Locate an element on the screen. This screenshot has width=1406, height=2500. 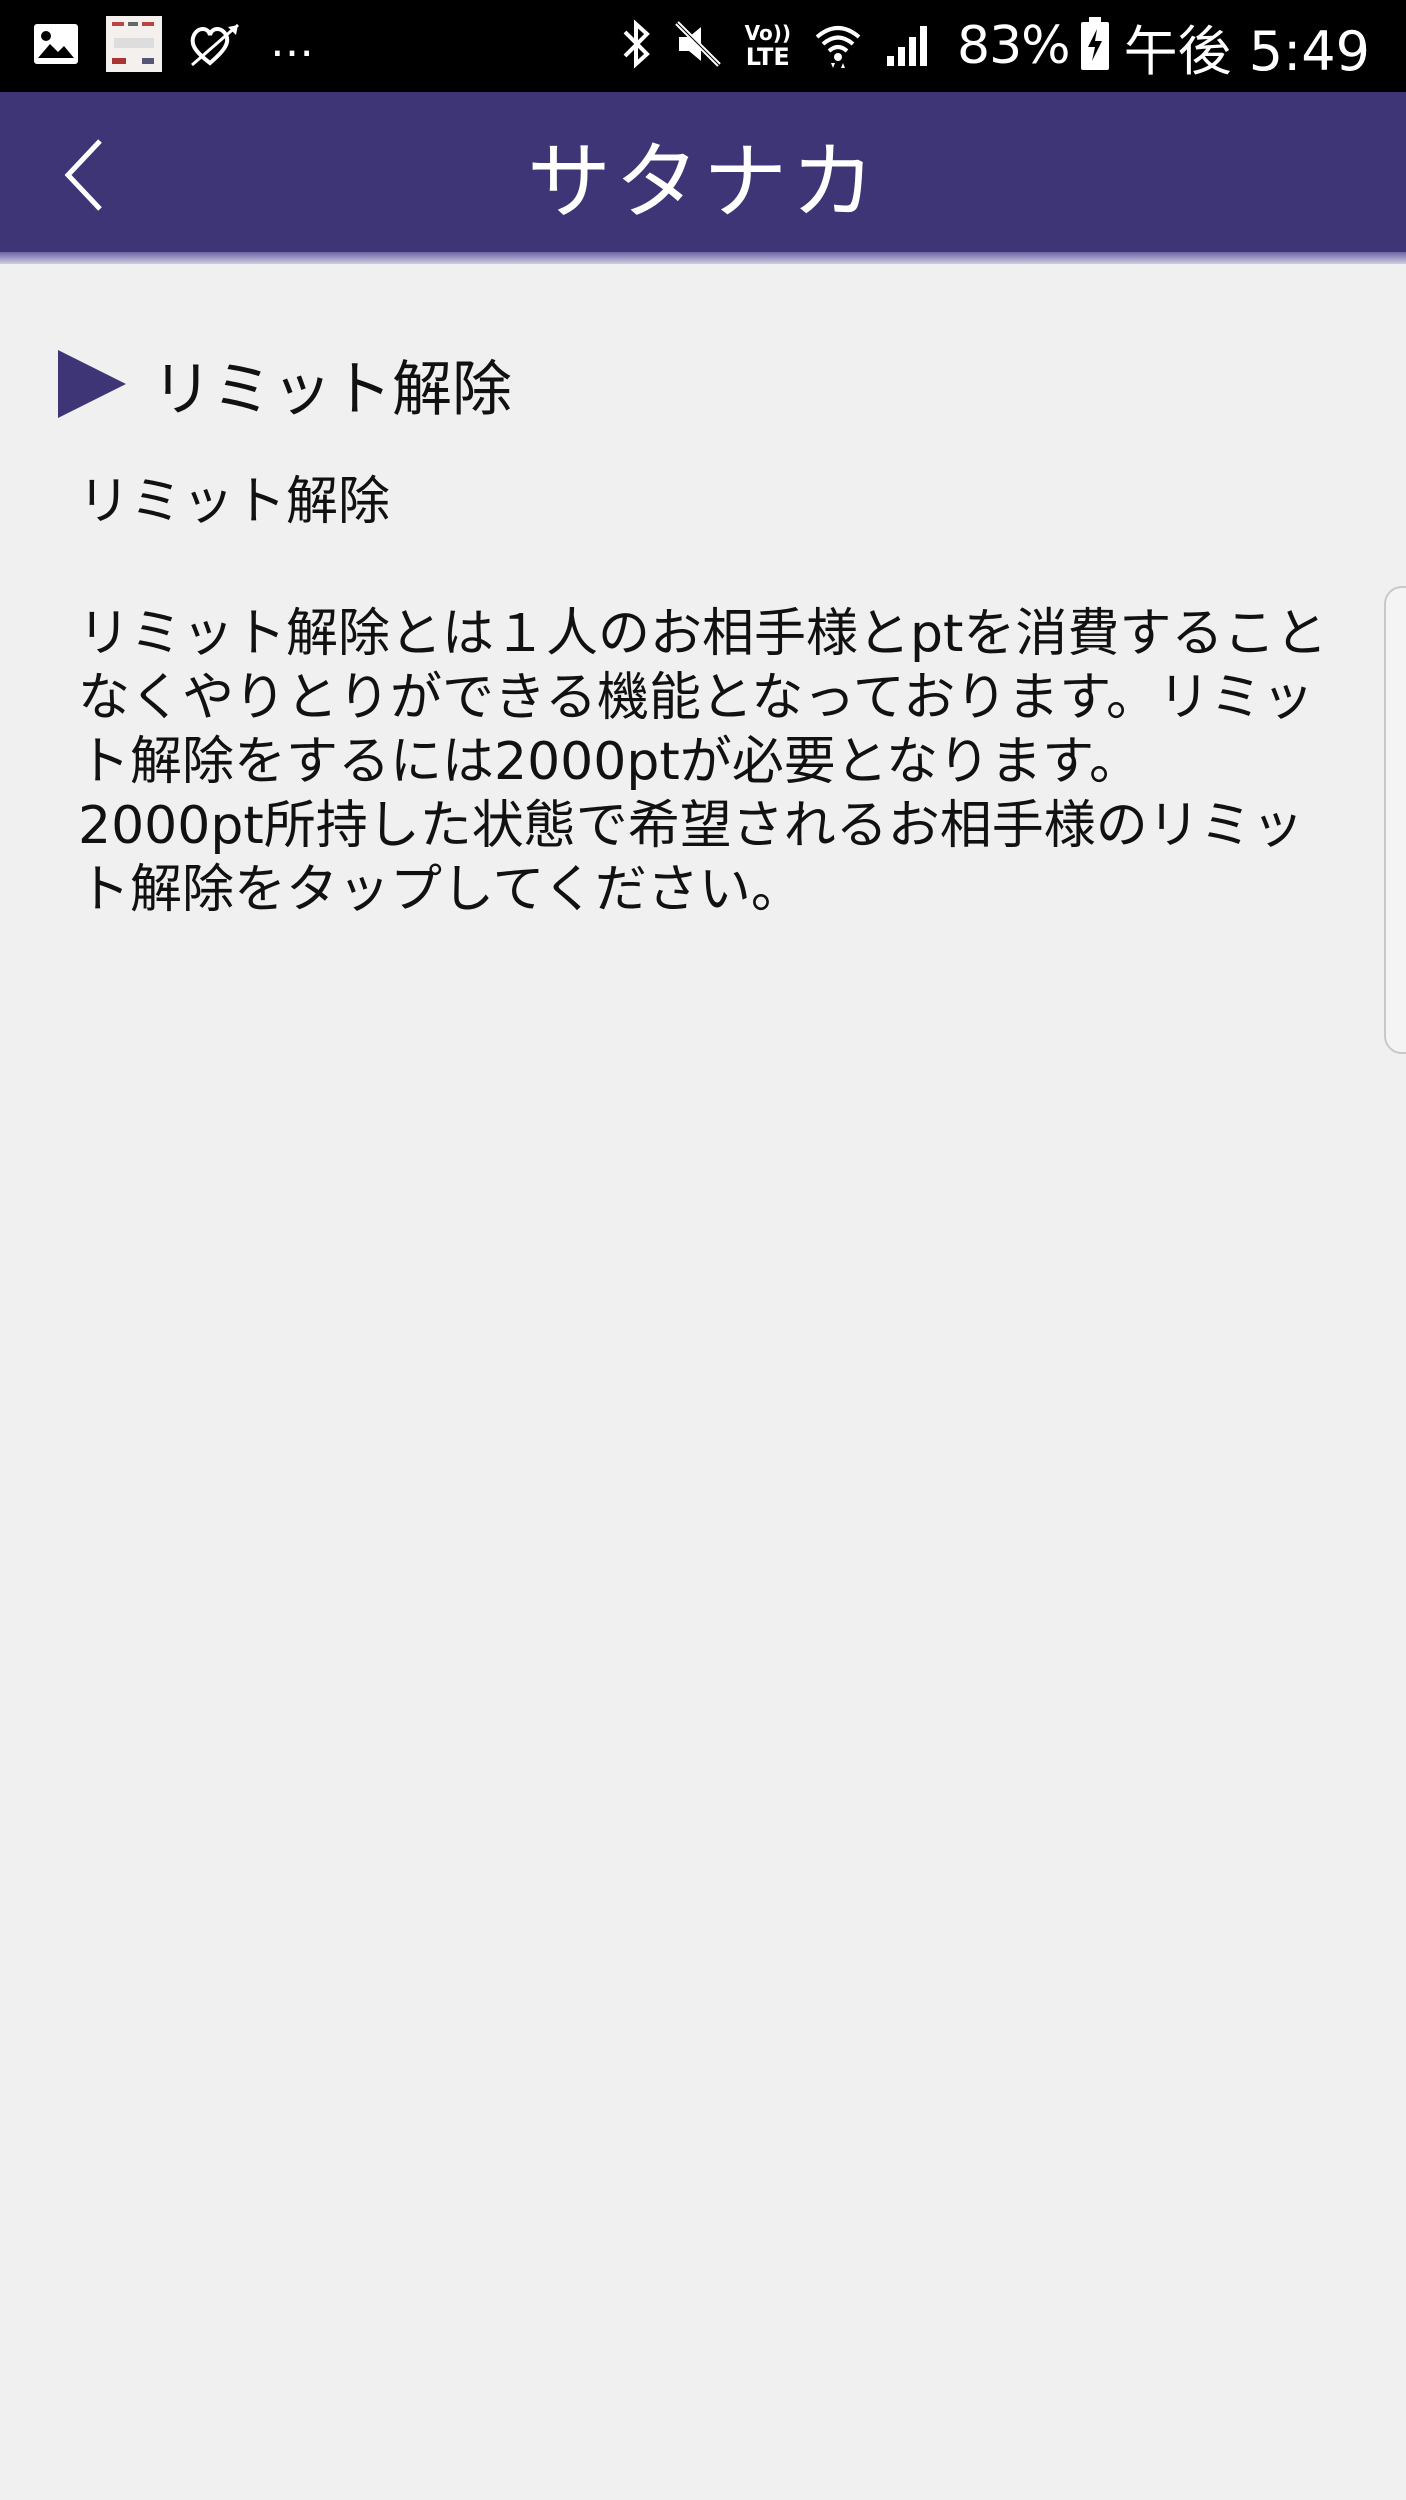
gallery-icon is located at coordinates (56, 46).